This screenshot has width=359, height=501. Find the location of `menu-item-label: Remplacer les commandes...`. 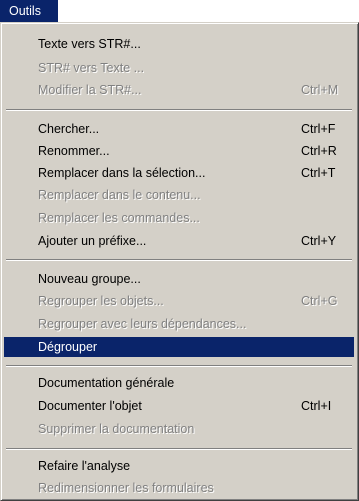

menu-item-label: Remplacer les commandes... is located at coordinates (119, 218).